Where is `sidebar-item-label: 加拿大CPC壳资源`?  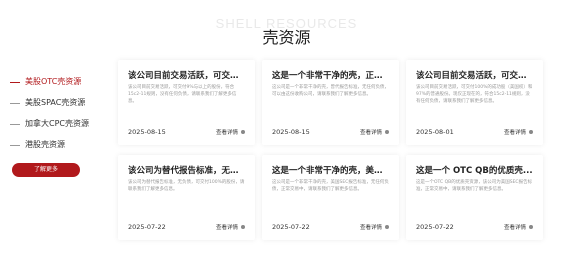
sidebar-item-label: 加拿大CPC壳资源 is located at coordinates (57, 123).